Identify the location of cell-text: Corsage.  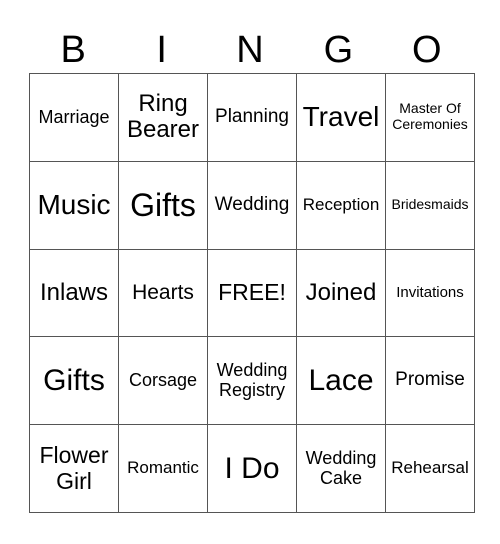
(163, 379).